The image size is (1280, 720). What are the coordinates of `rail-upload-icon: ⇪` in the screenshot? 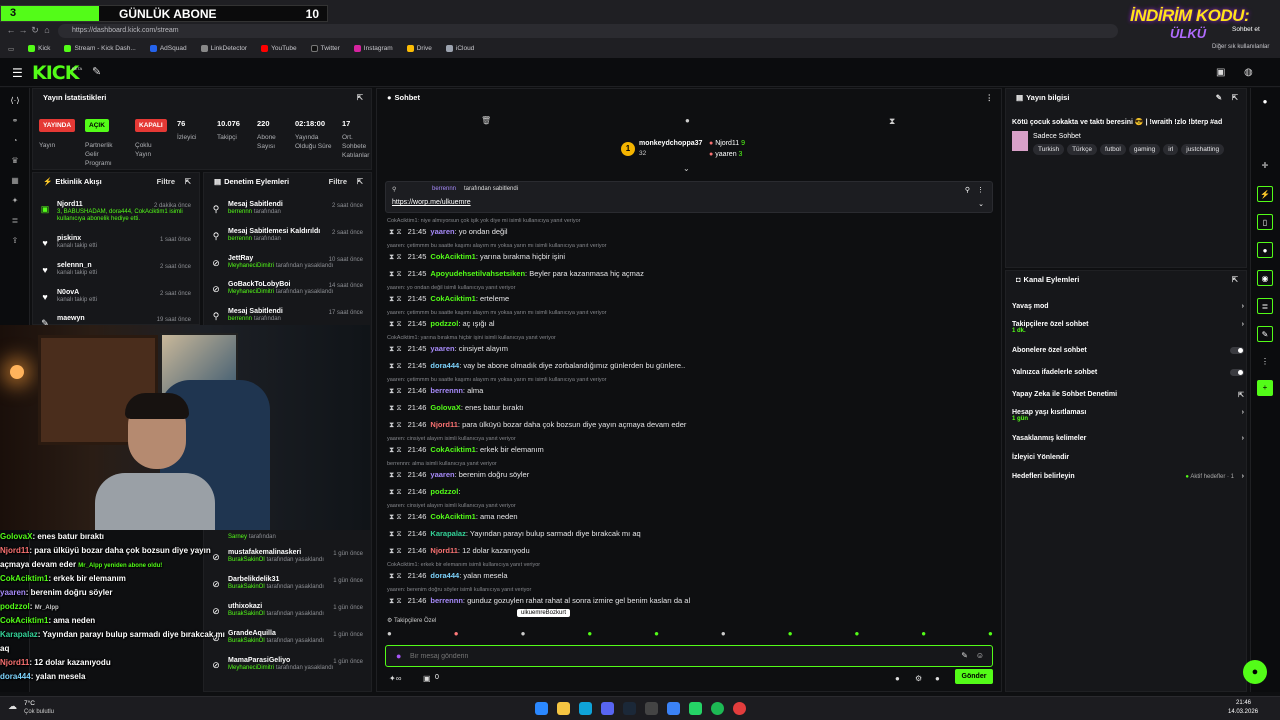 It's located at (15, 242).